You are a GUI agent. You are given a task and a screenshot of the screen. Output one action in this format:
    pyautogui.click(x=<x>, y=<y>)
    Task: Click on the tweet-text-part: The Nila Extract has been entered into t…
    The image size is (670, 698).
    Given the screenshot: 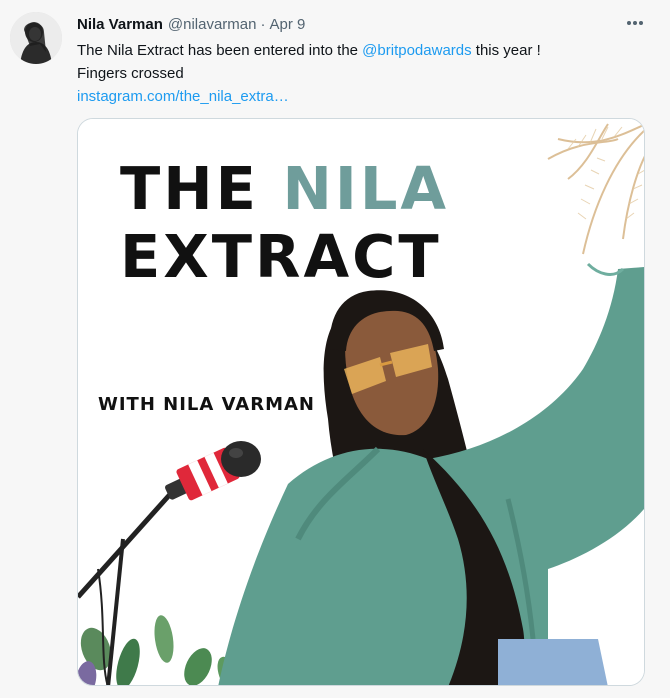 What is the action you would take?
    pyautogui.click(x=220, y=50)
    